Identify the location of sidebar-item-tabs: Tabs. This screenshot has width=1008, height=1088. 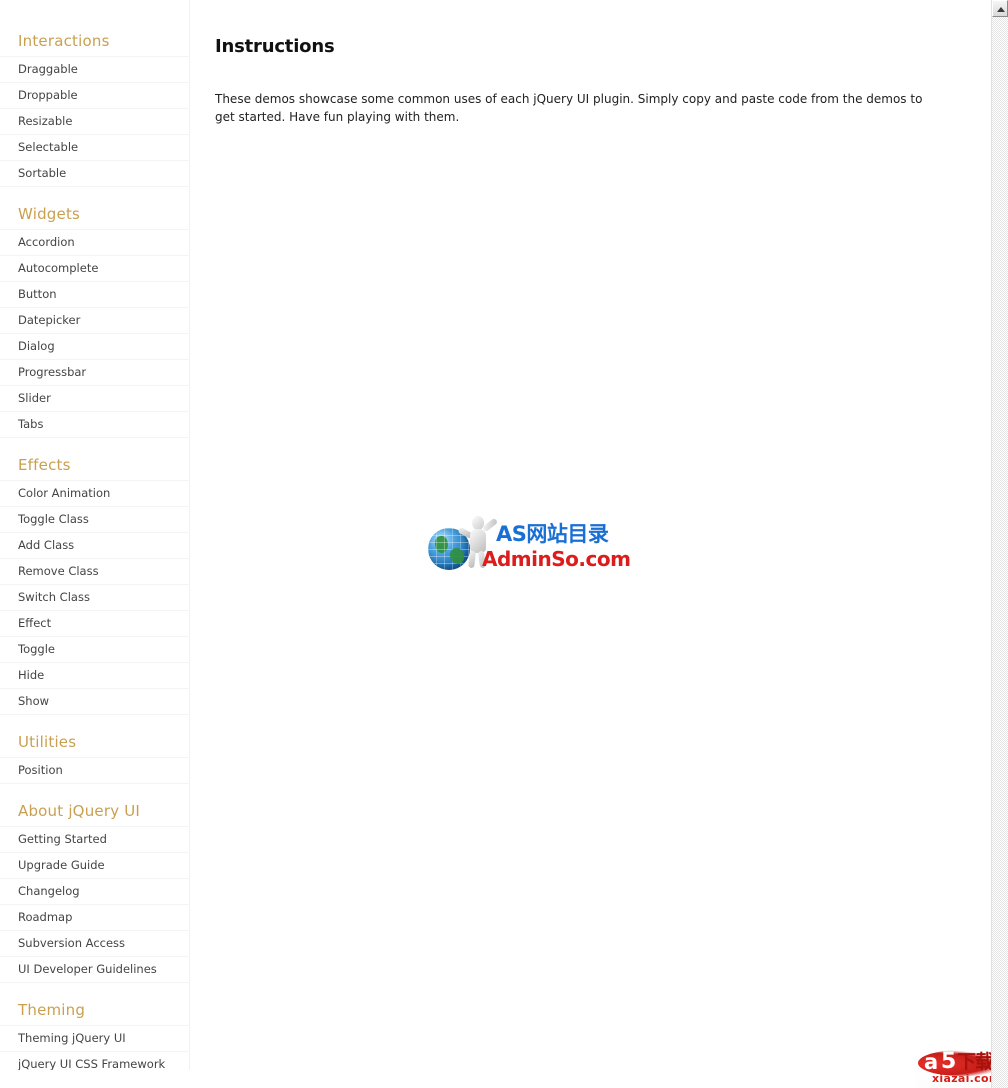
(94, 425).